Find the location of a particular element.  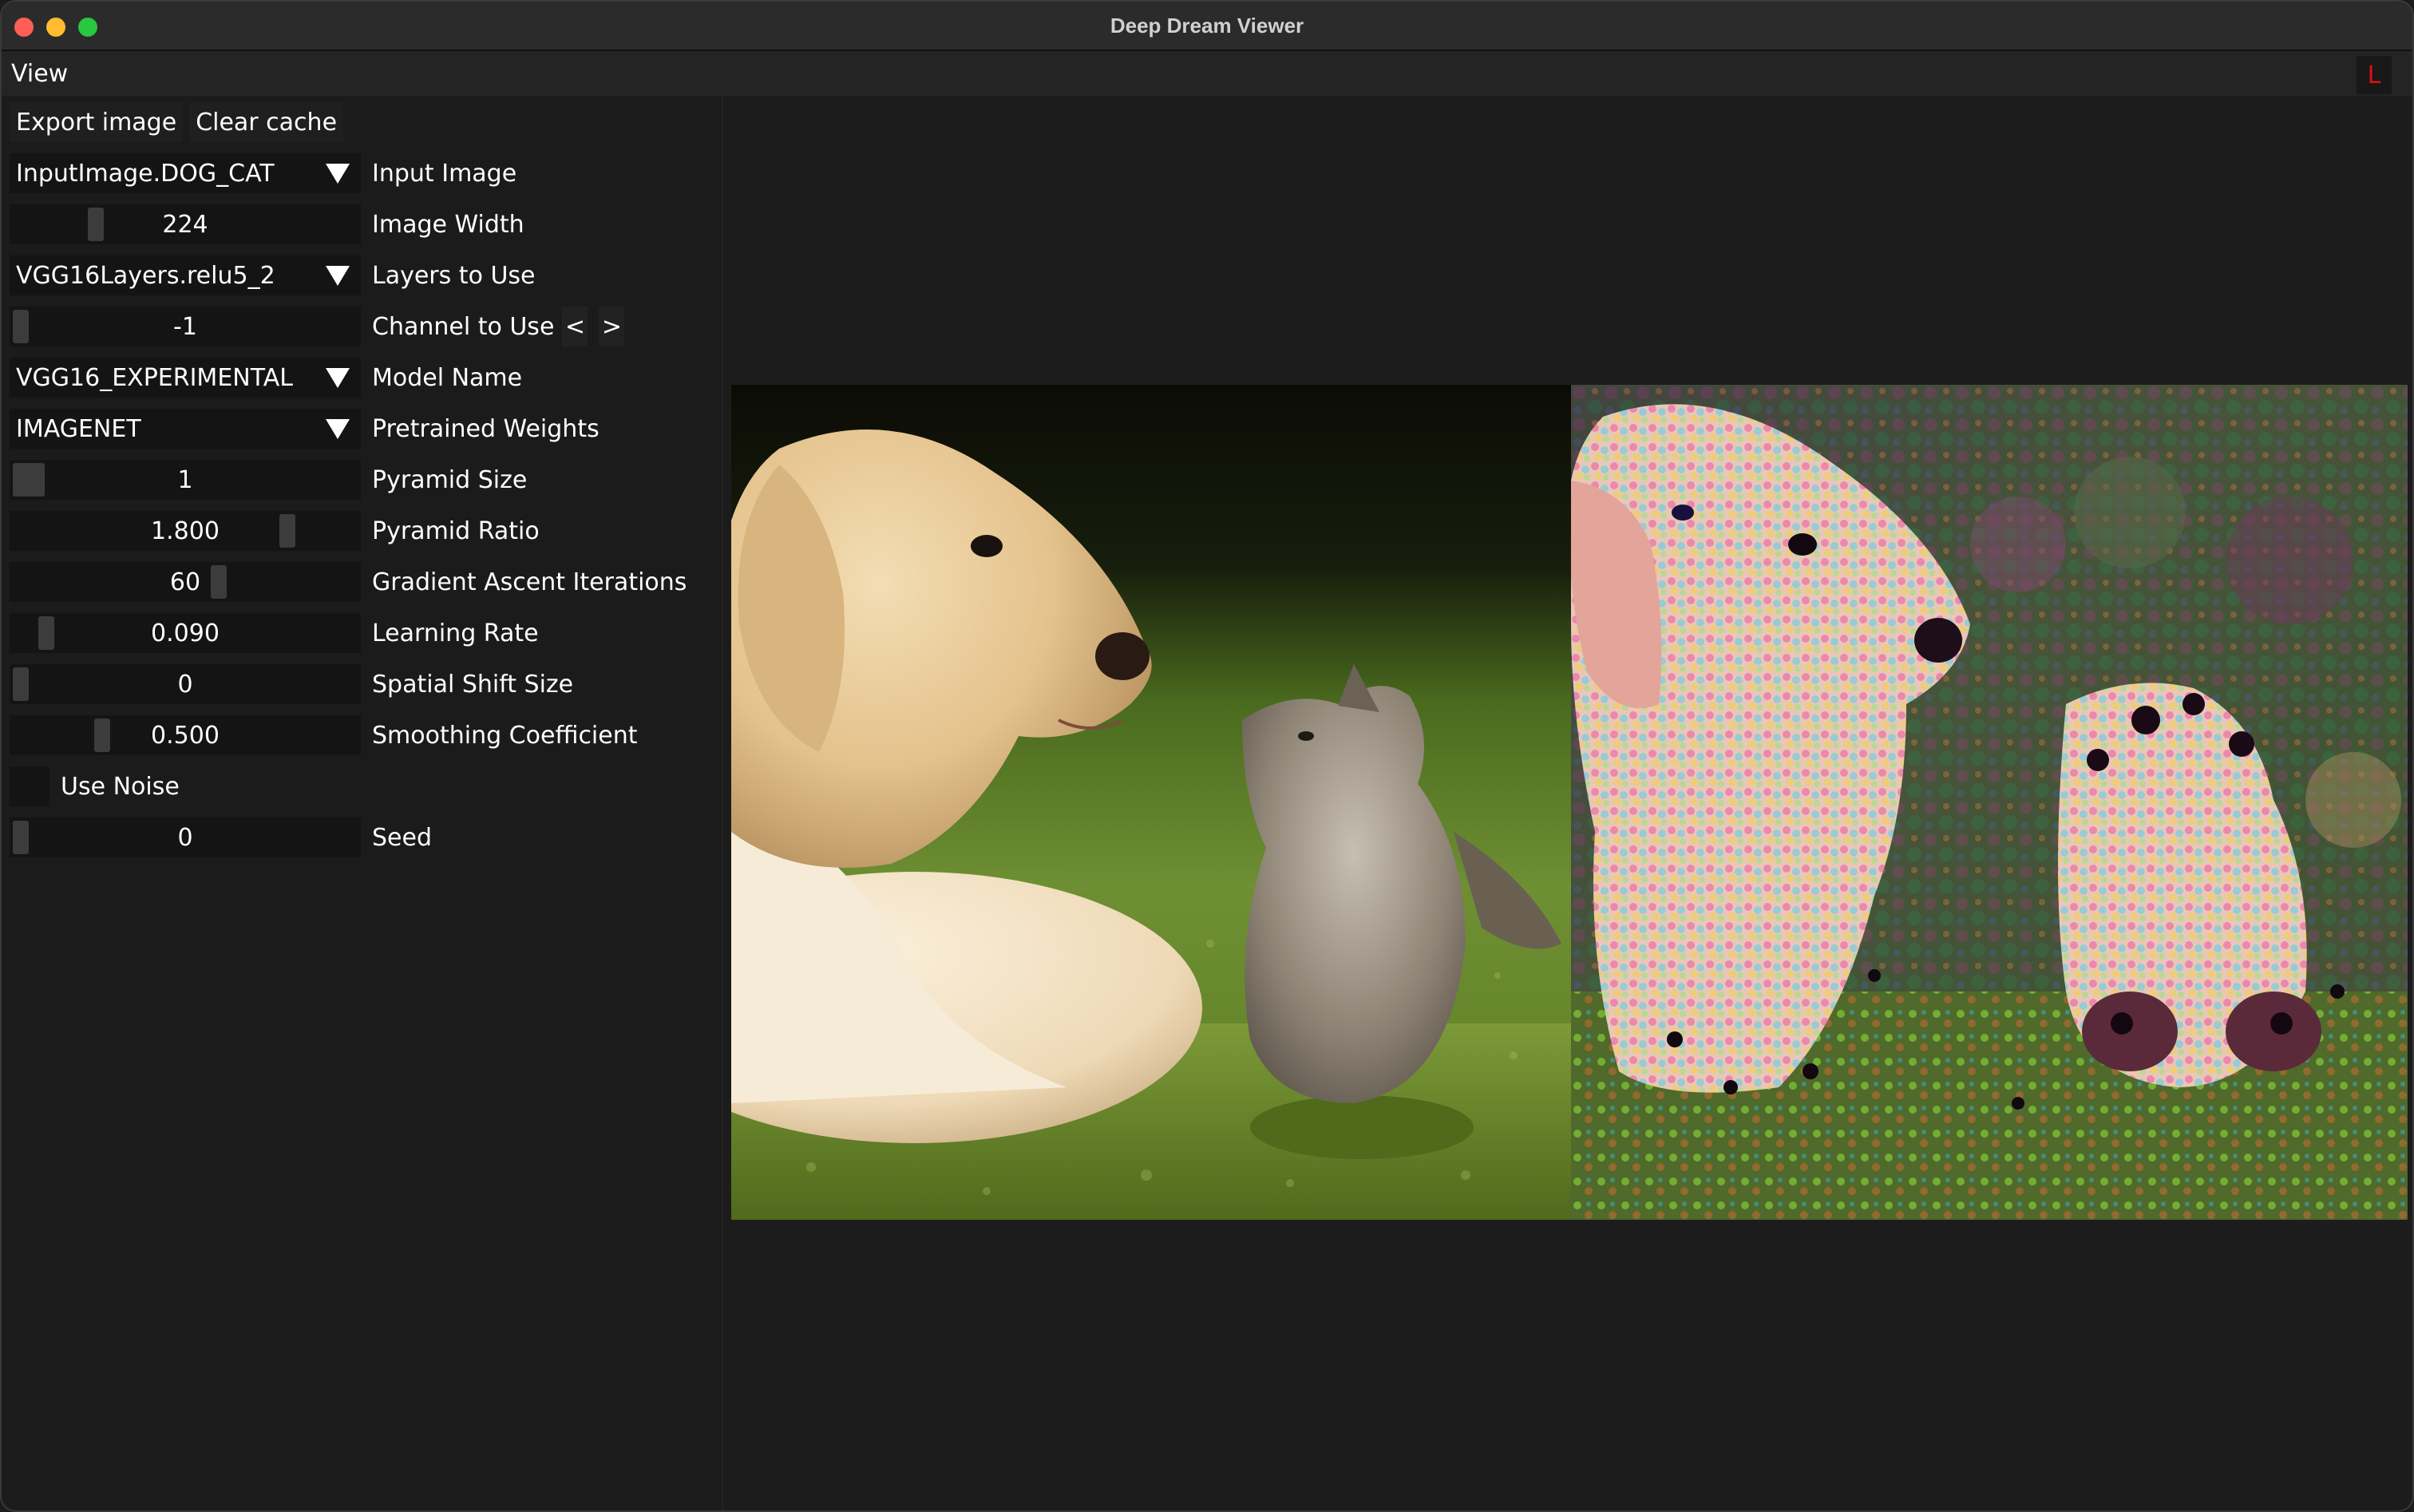

layers-value: VGG16Layers.relu5_2 is located at coordinates (145, 275).